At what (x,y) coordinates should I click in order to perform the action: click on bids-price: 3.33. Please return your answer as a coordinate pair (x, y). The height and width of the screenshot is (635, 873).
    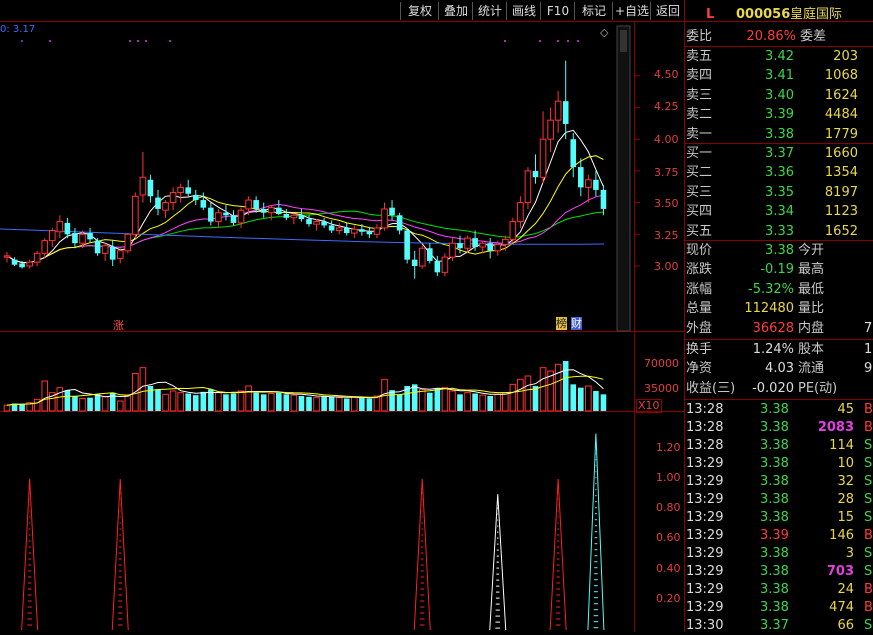
    Looking at the image, I should click on (770, 232).